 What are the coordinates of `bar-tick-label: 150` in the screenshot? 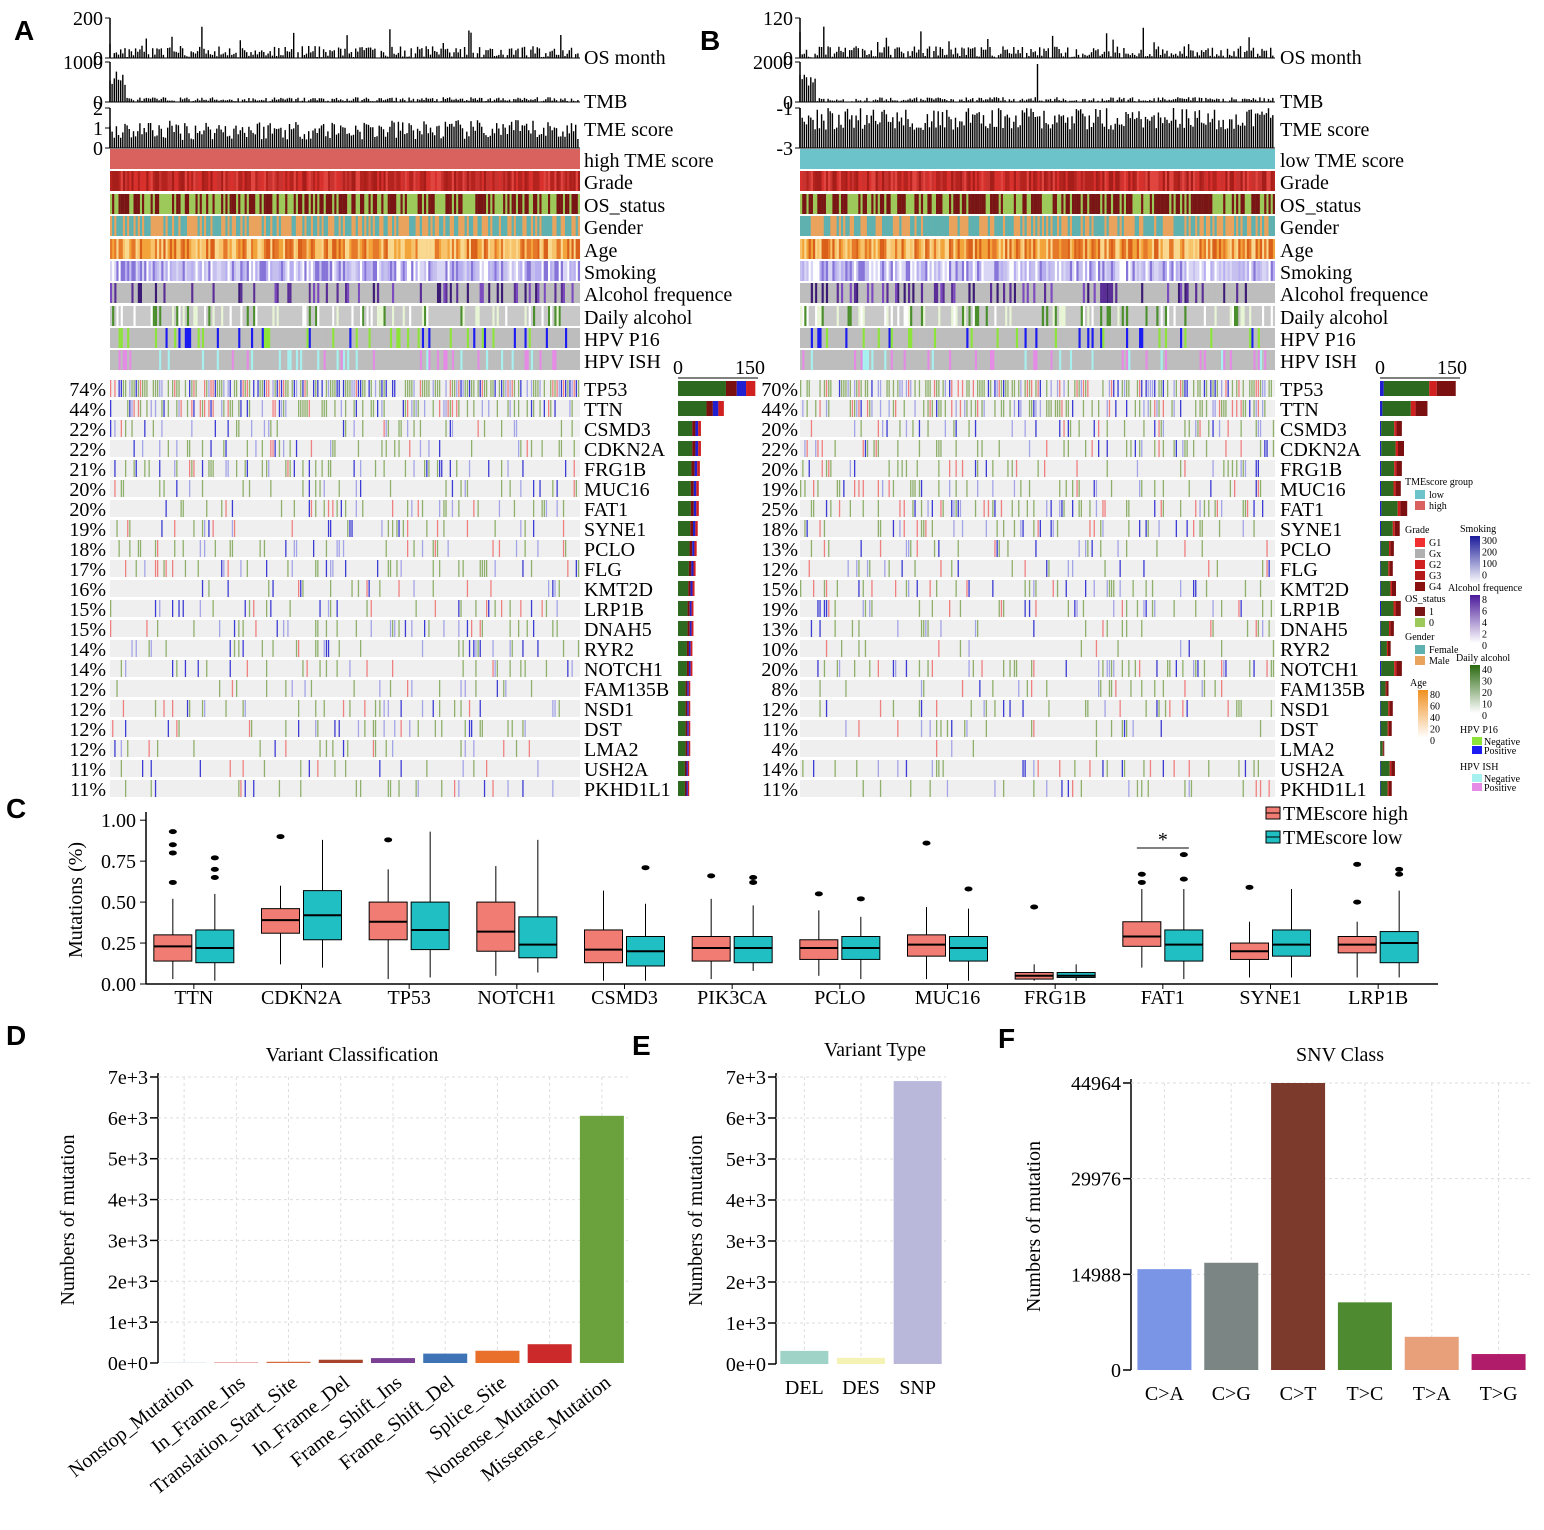 It's located at (750, 368).